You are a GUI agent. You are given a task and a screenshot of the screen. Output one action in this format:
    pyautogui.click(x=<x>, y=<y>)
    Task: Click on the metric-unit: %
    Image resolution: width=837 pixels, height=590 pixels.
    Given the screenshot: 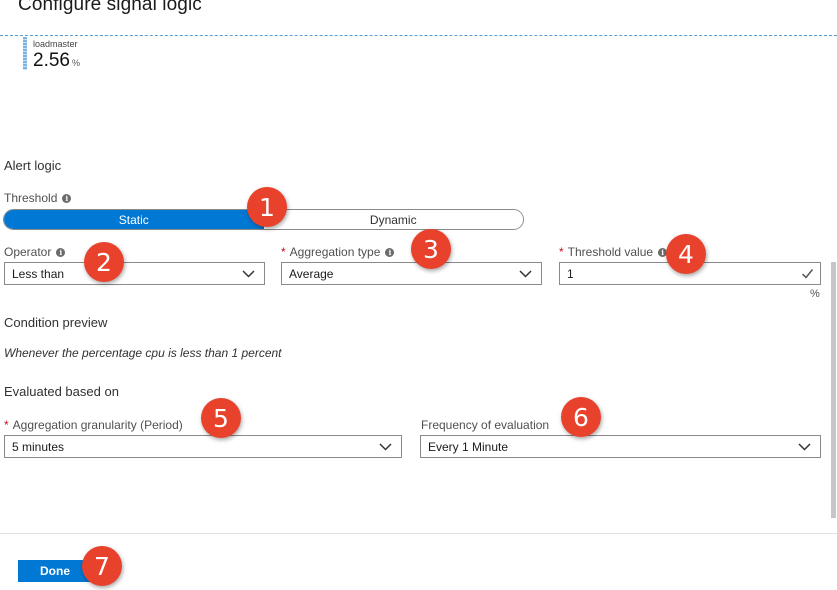 What is the action you would take?
    pyautogui.click(x=75, y=63)
    